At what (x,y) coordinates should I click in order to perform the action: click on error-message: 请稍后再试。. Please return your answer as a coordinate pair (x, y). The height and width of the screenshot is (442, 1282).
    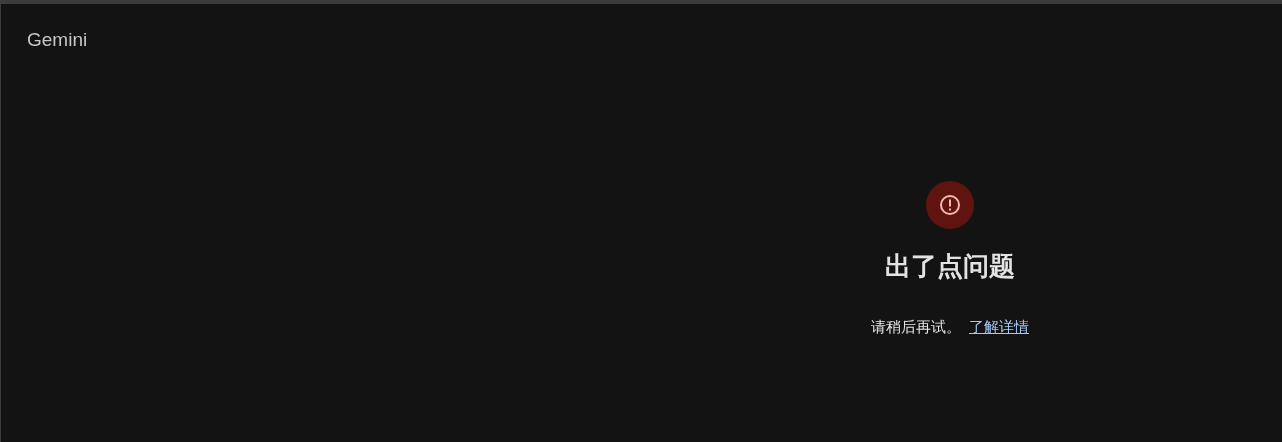
    Looking at the image, I should click on (916, 327).